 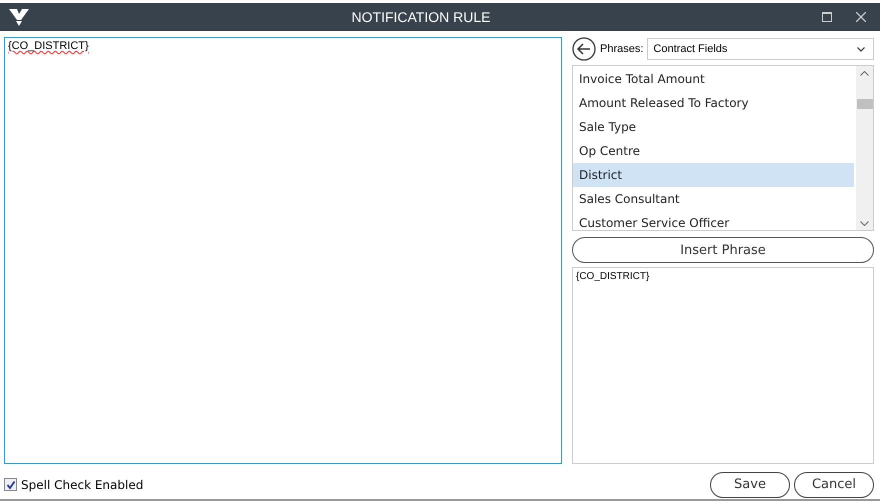 What do you see at coordinates (713, 223) in the screenshot?
I see `phrase-item: Customer Service Officer` at bounding box center [713, 223].